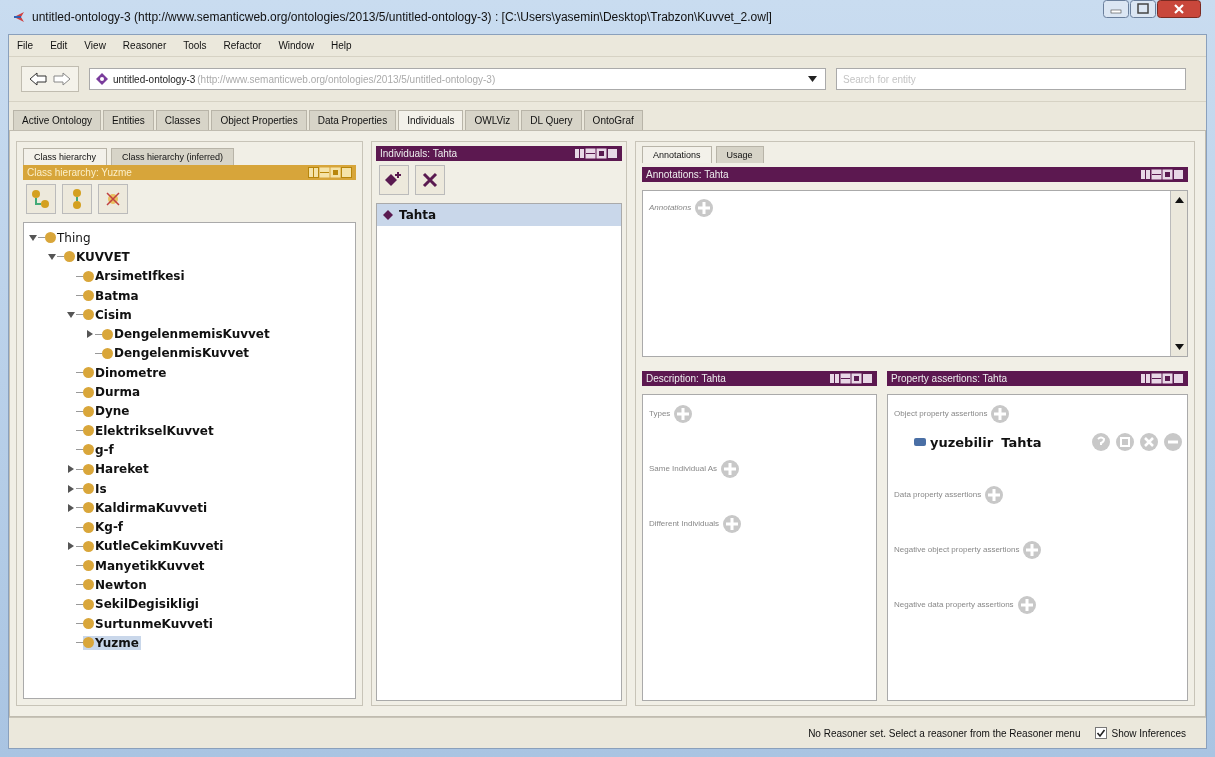 The image size is (1215, 757). I want to click on tree-item: Hareket, so click(117, 469).